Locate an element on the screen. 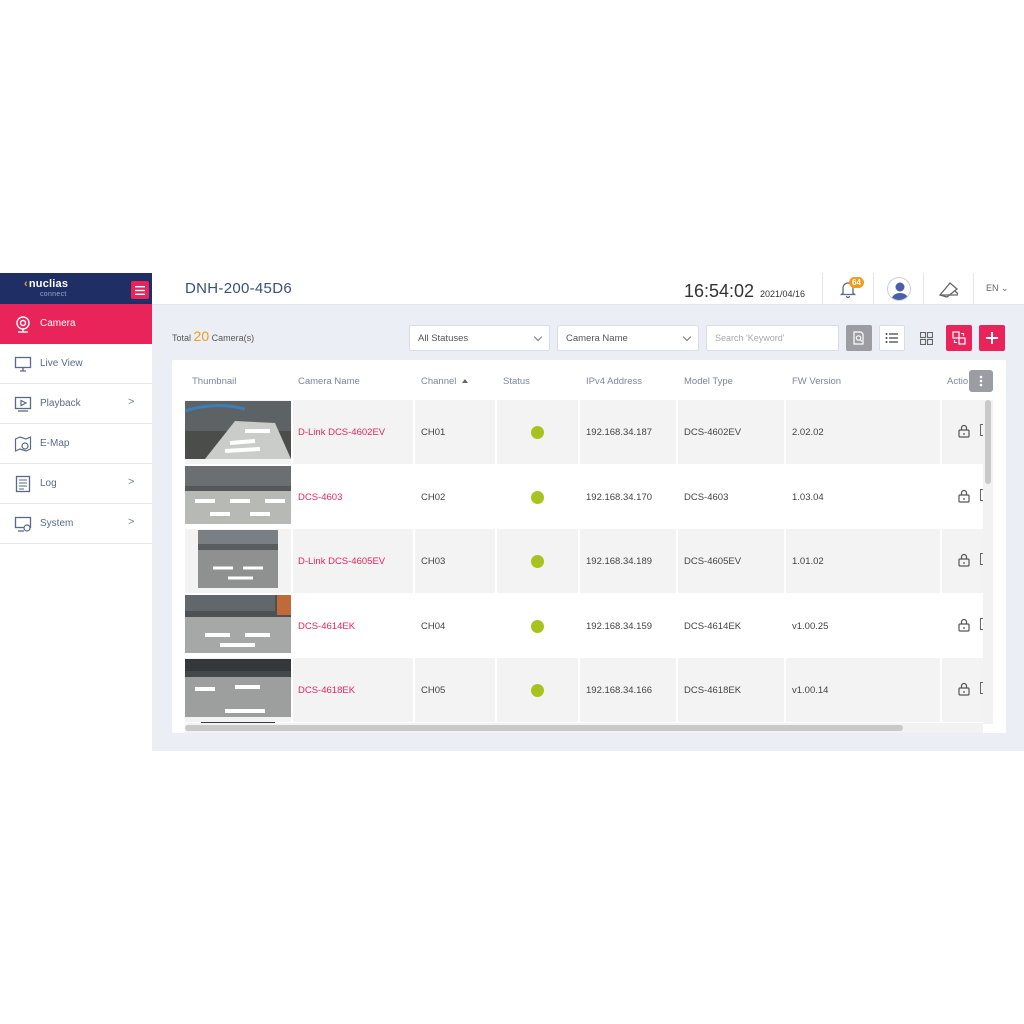  hamburger-menu-button is located at coordinates (140, 290).